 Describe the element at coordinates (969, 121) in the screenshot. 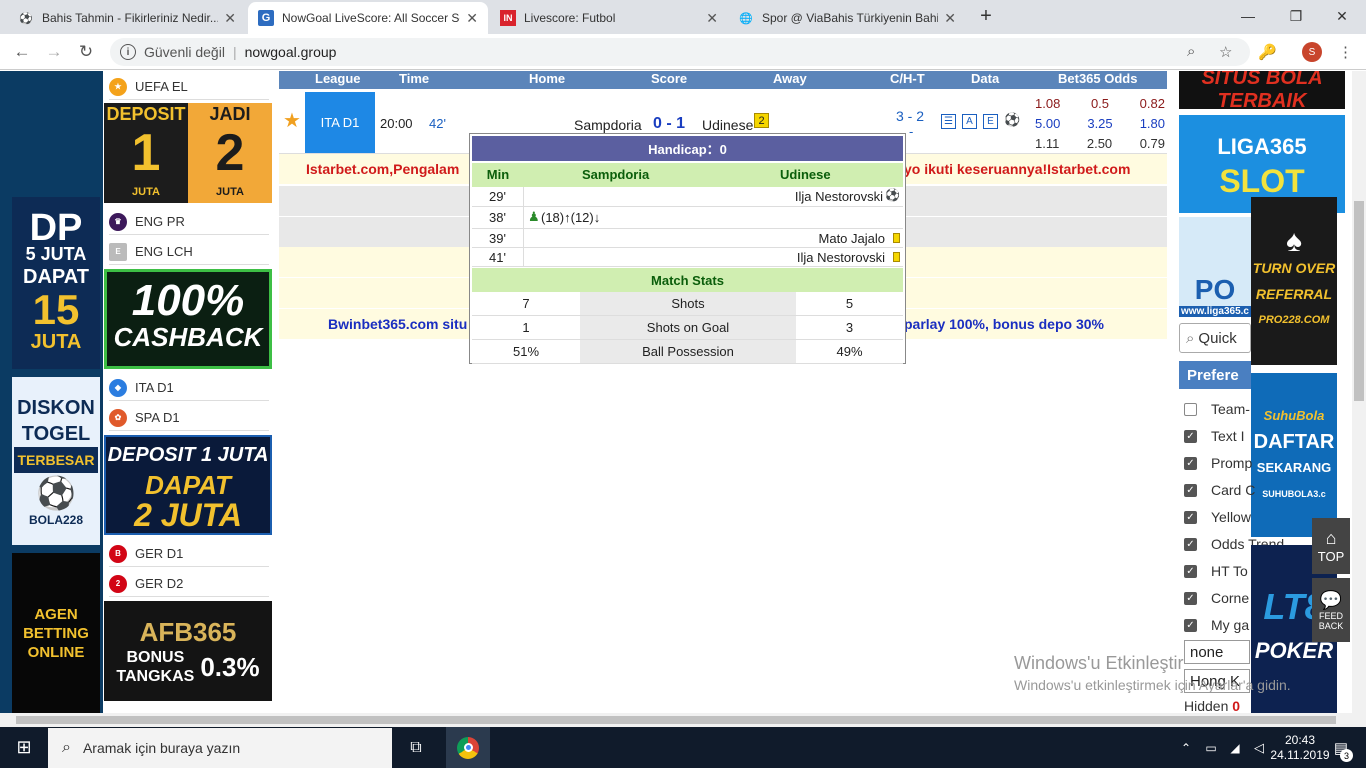

I see `asian-odds-link: A` at that location.